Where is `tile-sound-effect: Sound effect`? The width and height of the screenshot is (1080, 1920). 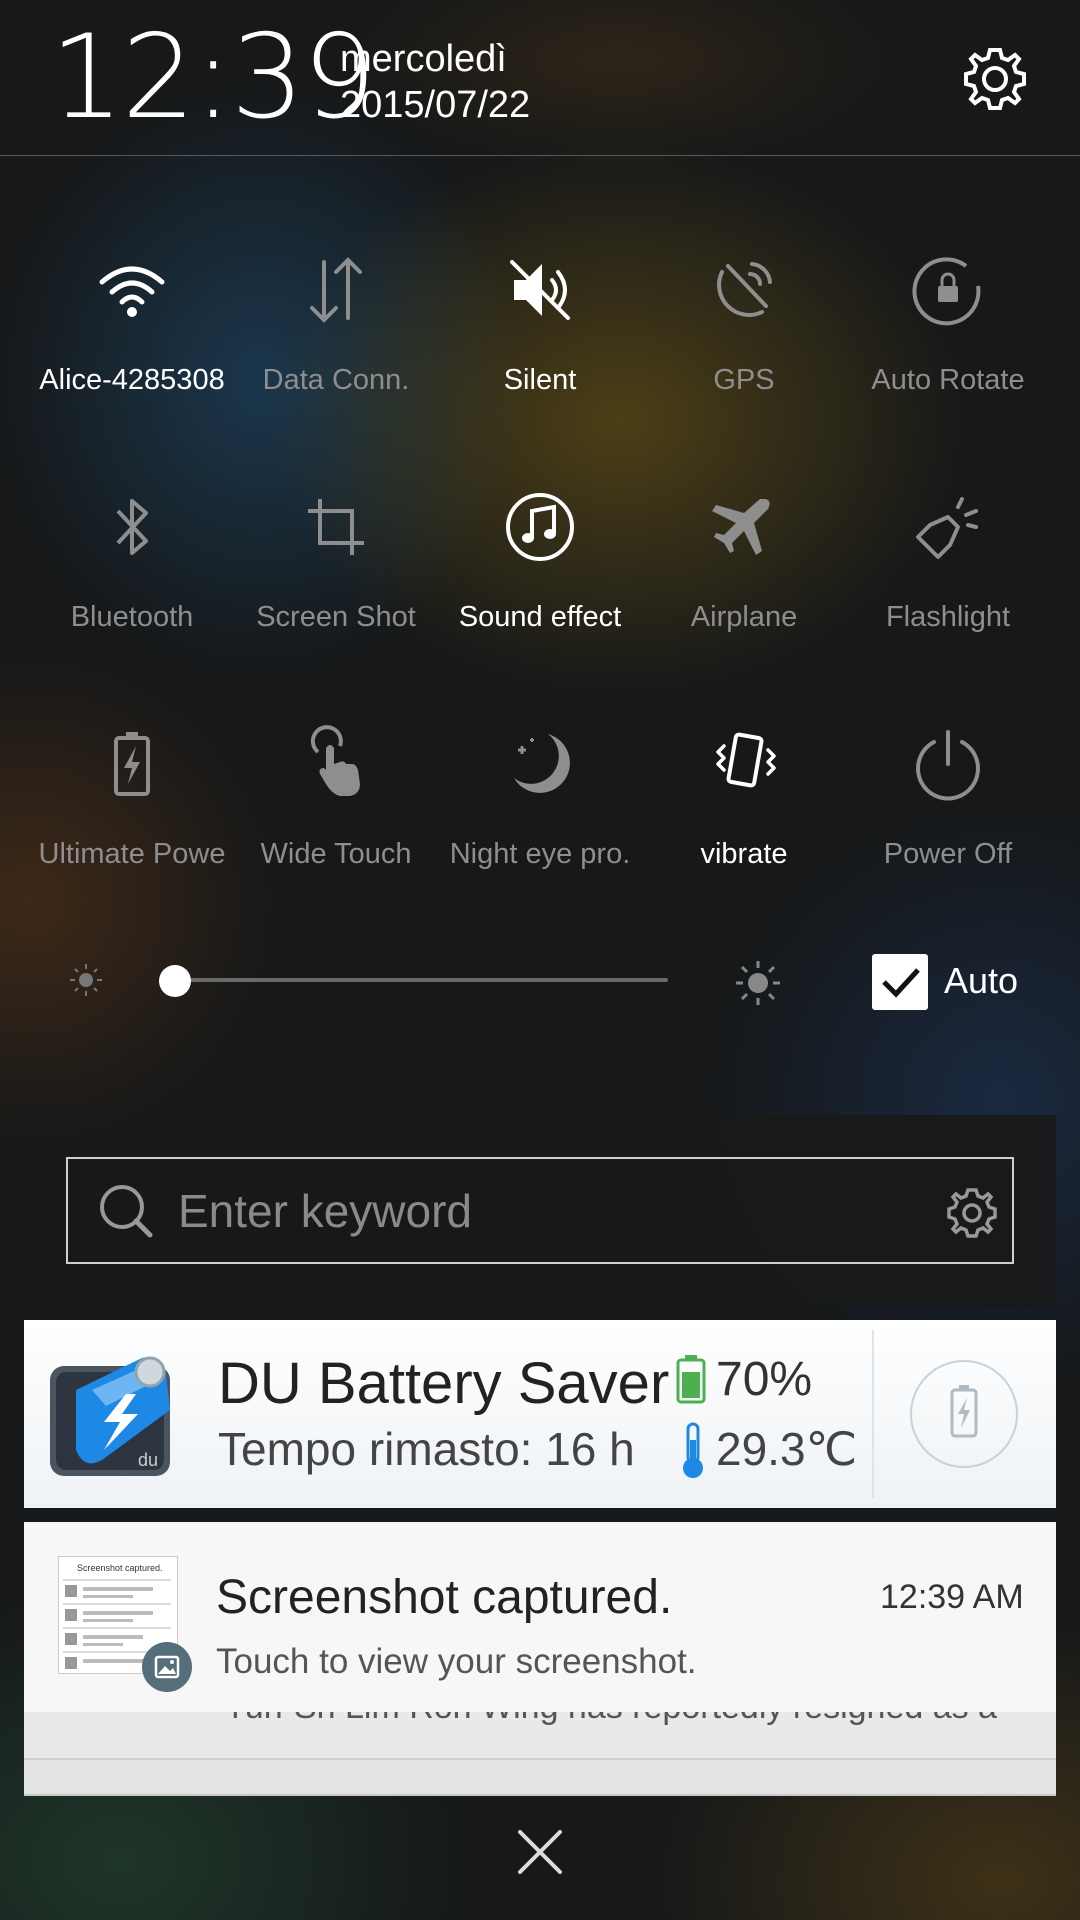 tile-sound-effect: Sound effect is located at coordinates (540, 562).